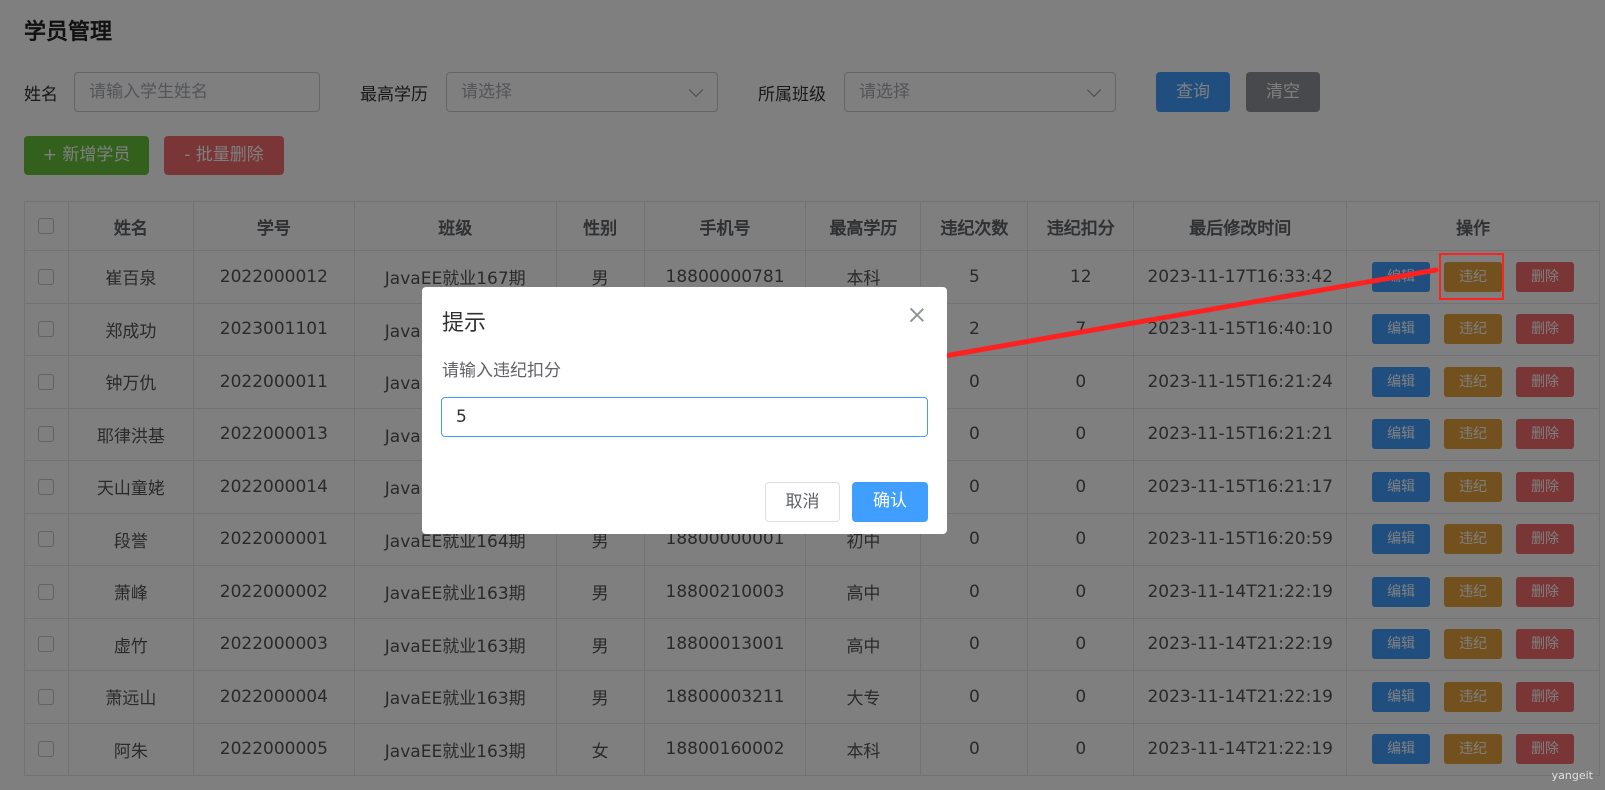 This screenshot has height=790, width=1605. I want to click on confirm-button: 确认, so click(890, 502).